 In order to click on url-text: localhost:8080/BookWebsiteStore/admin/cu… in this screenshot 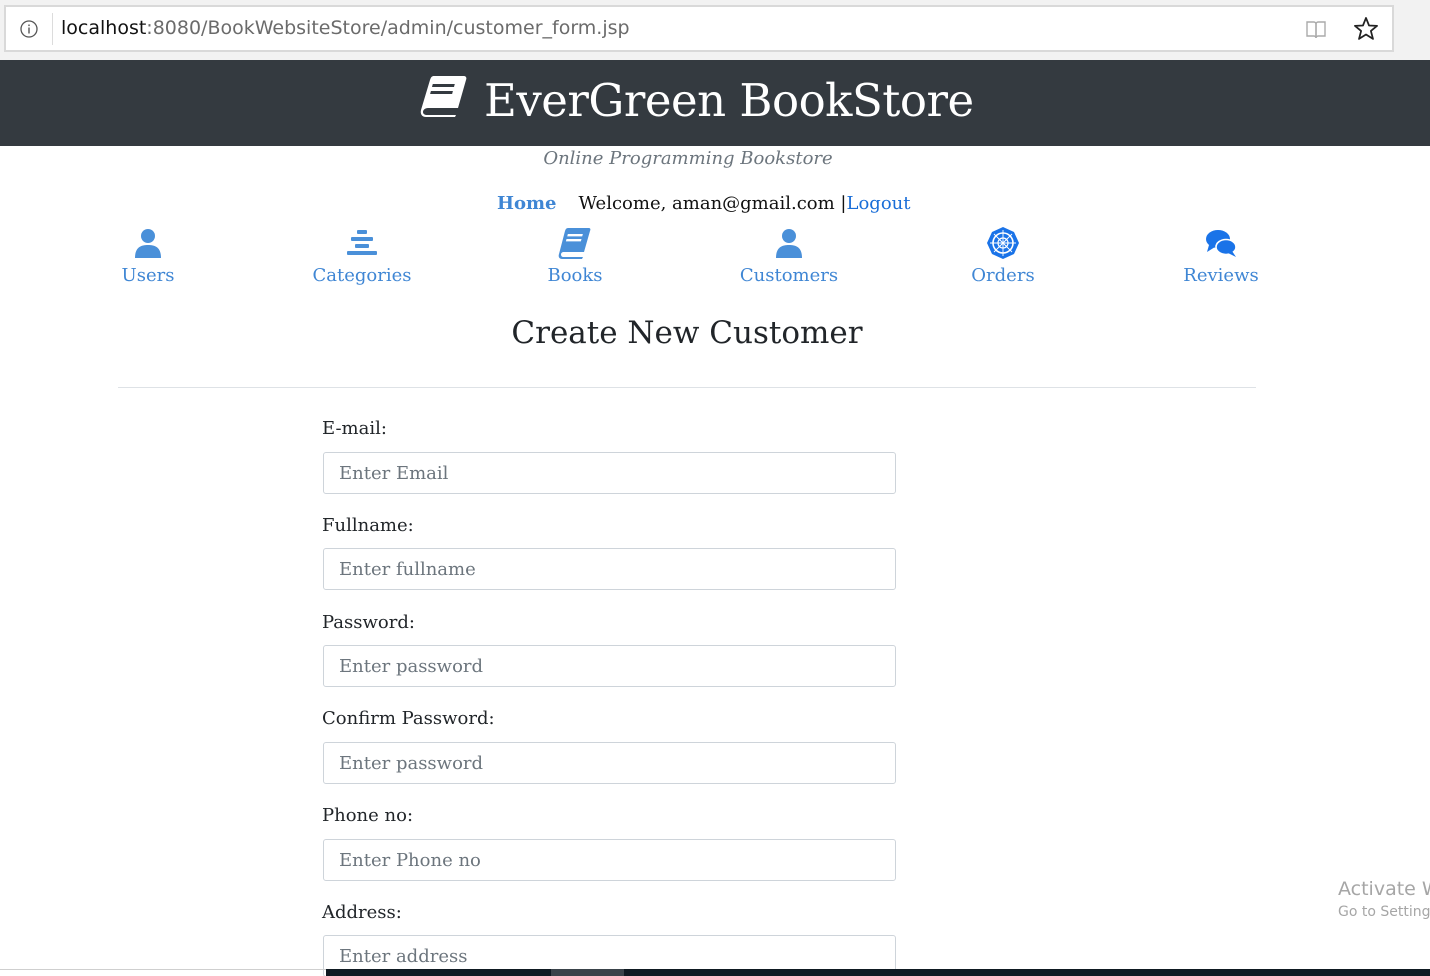, I will do `click(345, 28)`.